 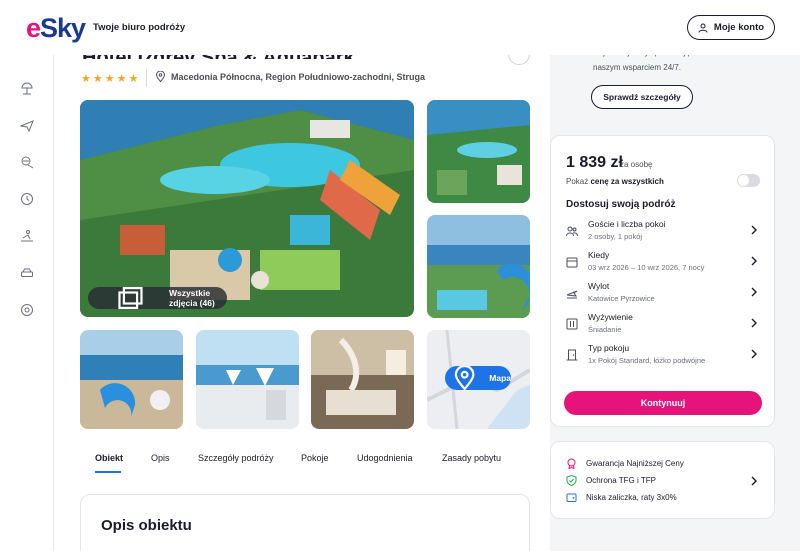 What do you see at coordinates (647, 360) in the screenshot?
I see `option-value: 1x Pokój Standard, łóżko podwójne` at bounding box center [647, 360].